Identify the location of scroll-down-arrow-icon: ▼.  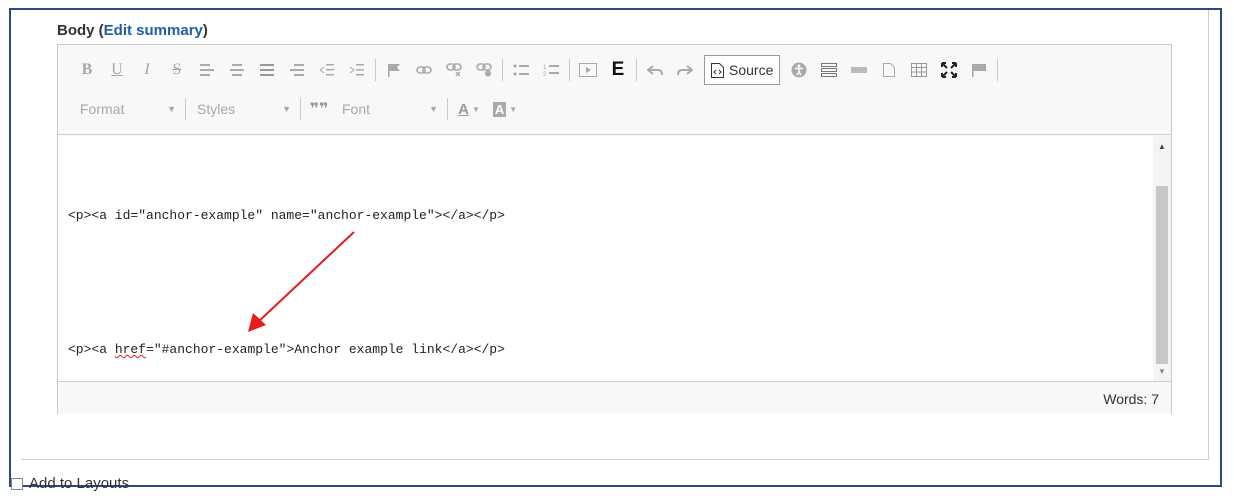
(1162, 371).